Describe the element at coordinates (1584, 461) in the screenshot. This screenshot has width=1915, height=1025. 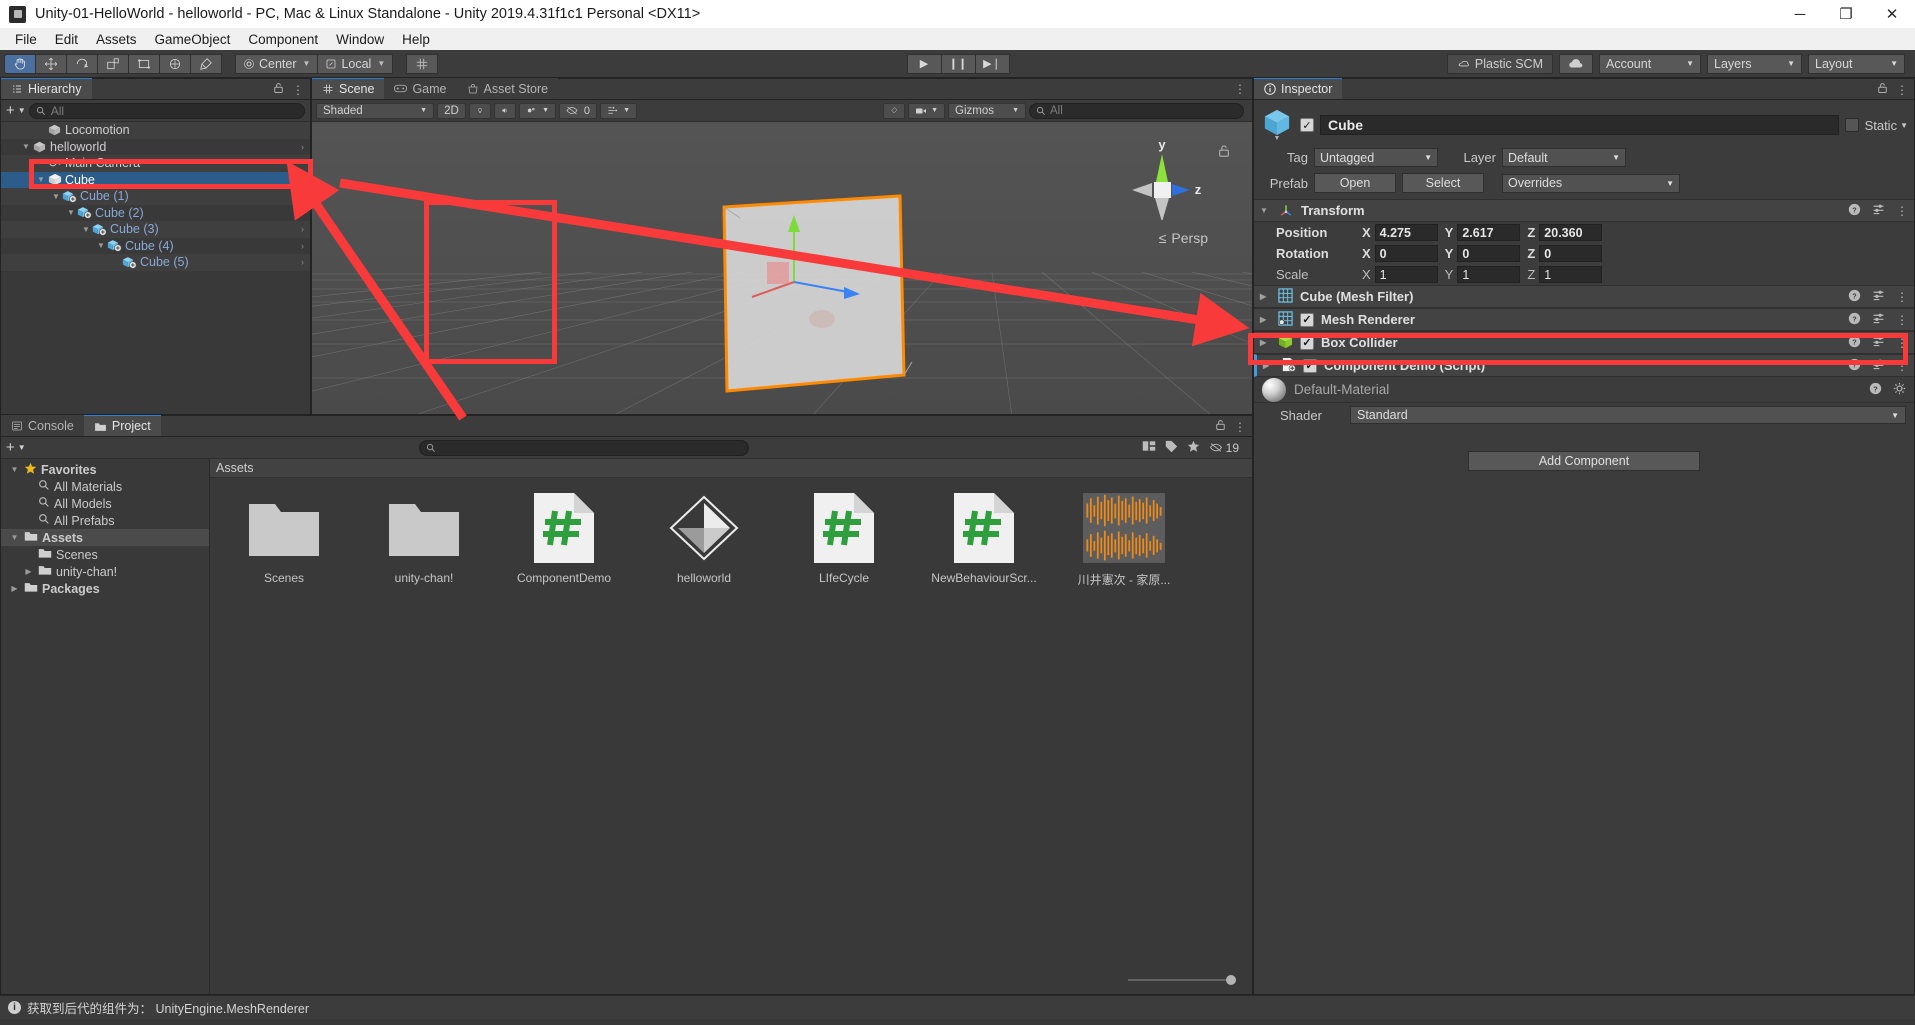
I see `add-component-button: Add Component` at that location.